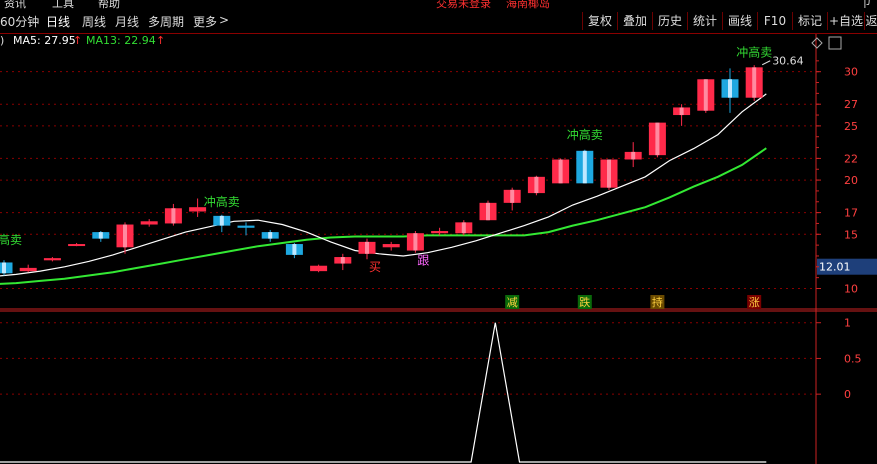 The image size is (877, 464). What do you see at coordinates (851, 104) in the screenshot?
I see `price-tick-label: 27` at bounding box center [851, 104].